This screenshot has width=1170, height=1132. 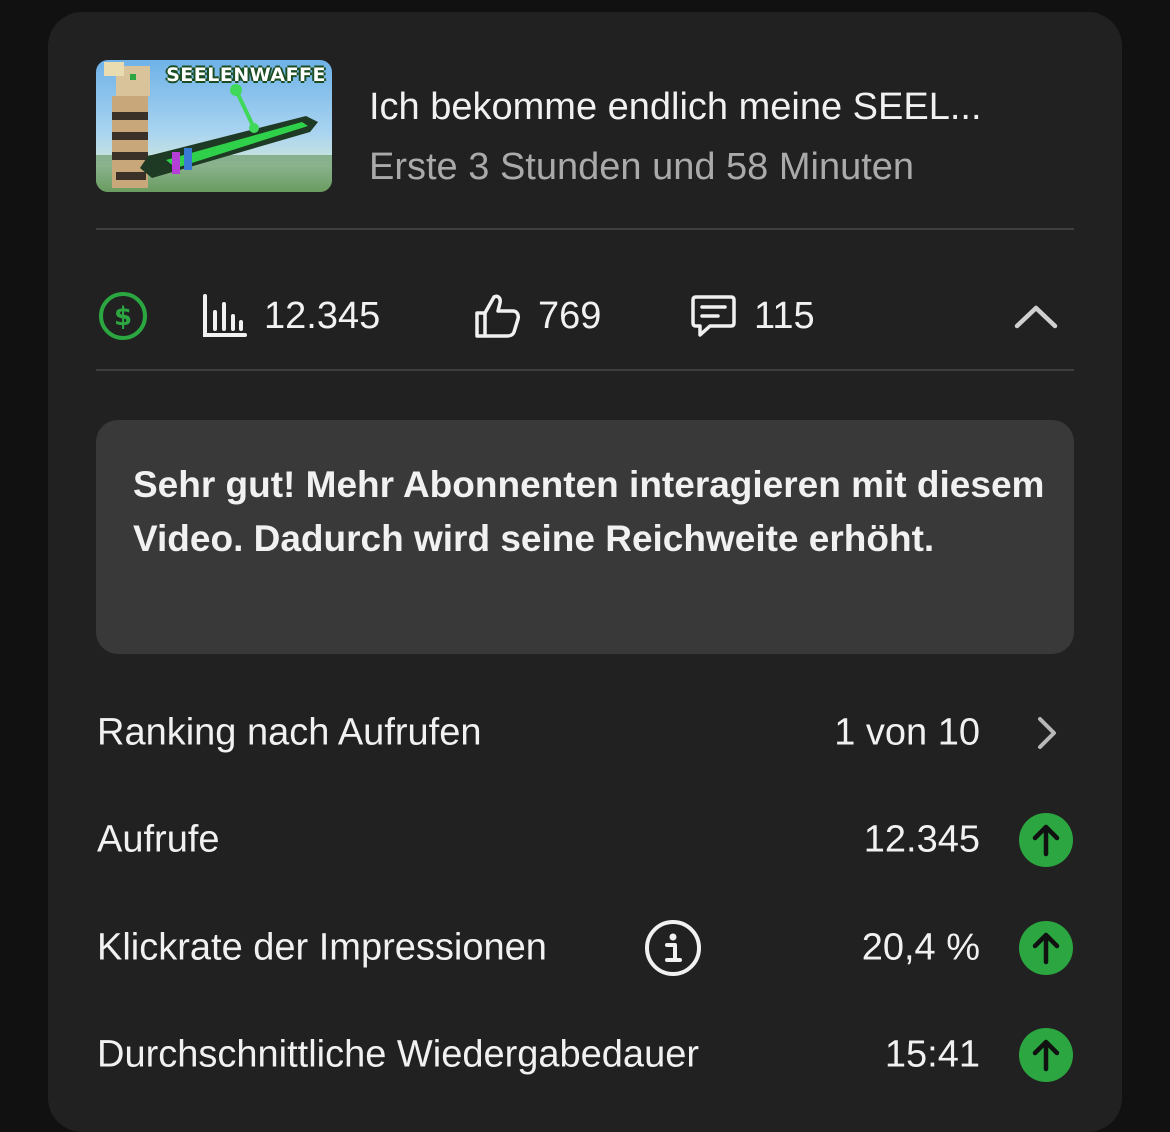 I want to click on metric-value: 15:41, so click(x=932, y=1054).